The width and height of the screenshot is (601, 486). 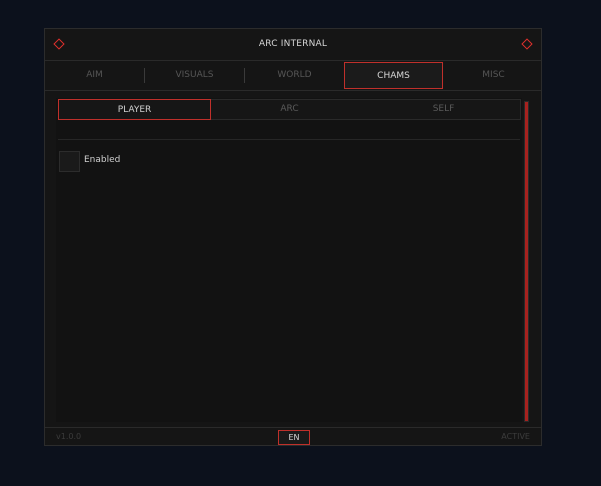 What do you see at coordinates (102, 160) in the screenshot?
I see `enabled-label: Enabled` at bounding box center [102, 160].